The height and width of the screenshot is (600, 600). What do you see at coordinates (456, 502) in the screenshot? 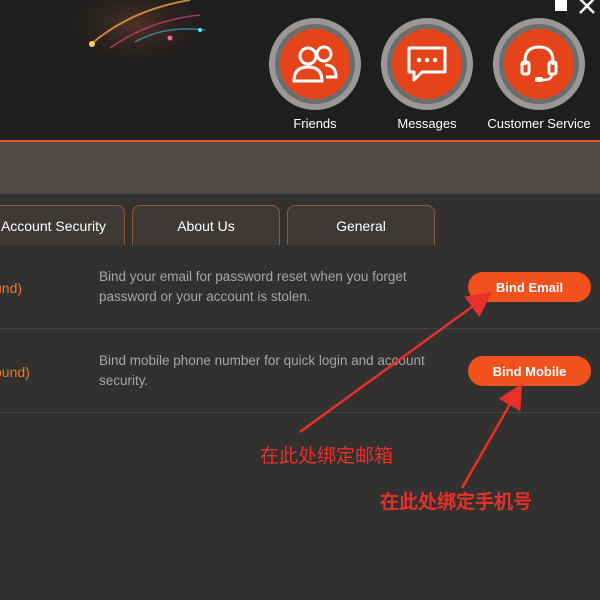
I see `mobile-annotation-label: 在此处绑定手机号` at bounding box center [456, 502].